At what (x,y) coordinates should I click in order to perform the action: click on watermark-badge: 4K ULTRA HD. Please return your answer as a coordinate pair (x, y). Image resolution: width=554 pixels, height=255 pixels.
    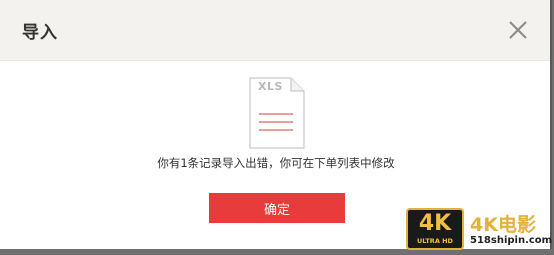
    Looking at the image, I should click on (435, 229).